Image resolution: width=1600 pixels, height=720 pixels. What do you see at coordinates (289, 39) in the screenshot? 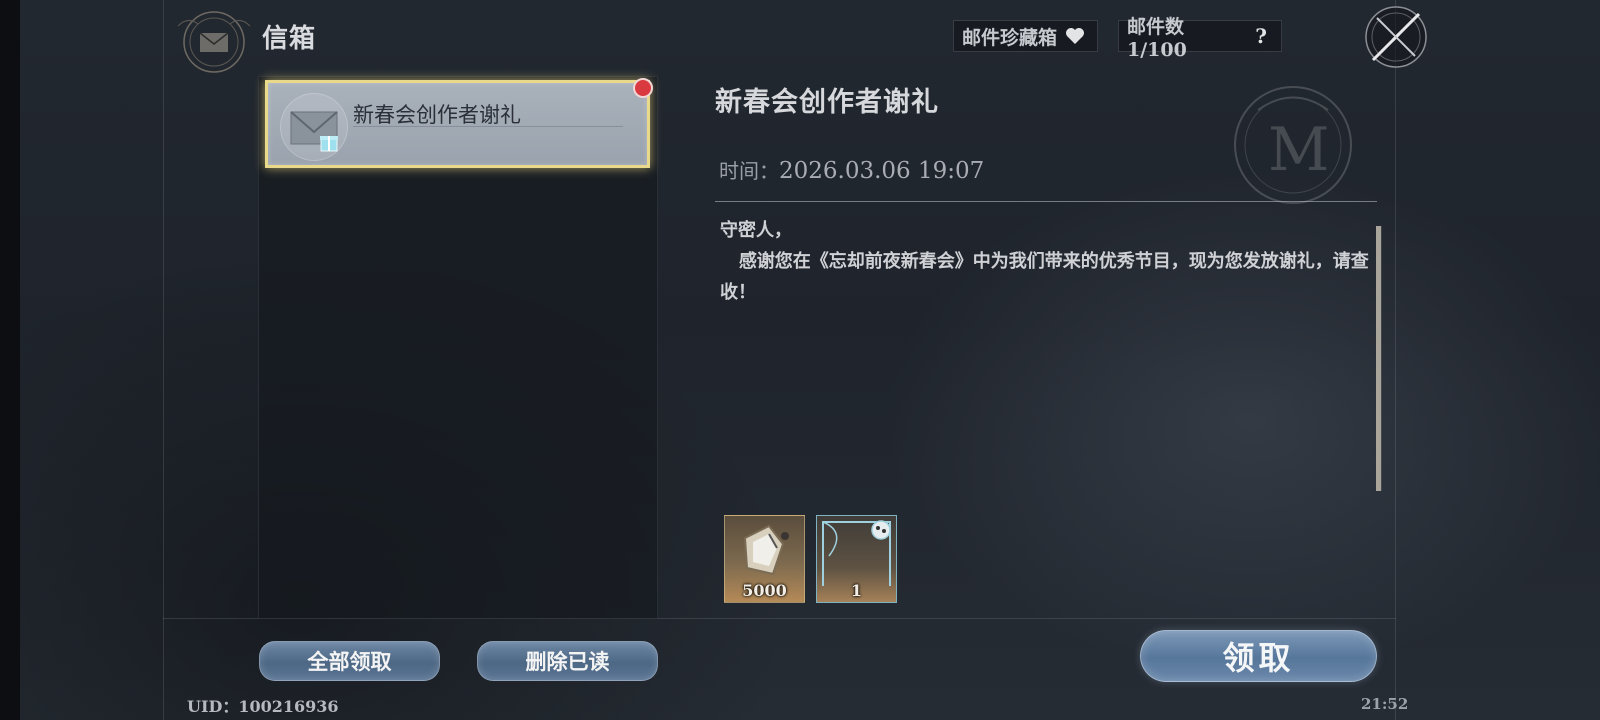
I see `page-title: 信箱` at bounding box center [289, 39].